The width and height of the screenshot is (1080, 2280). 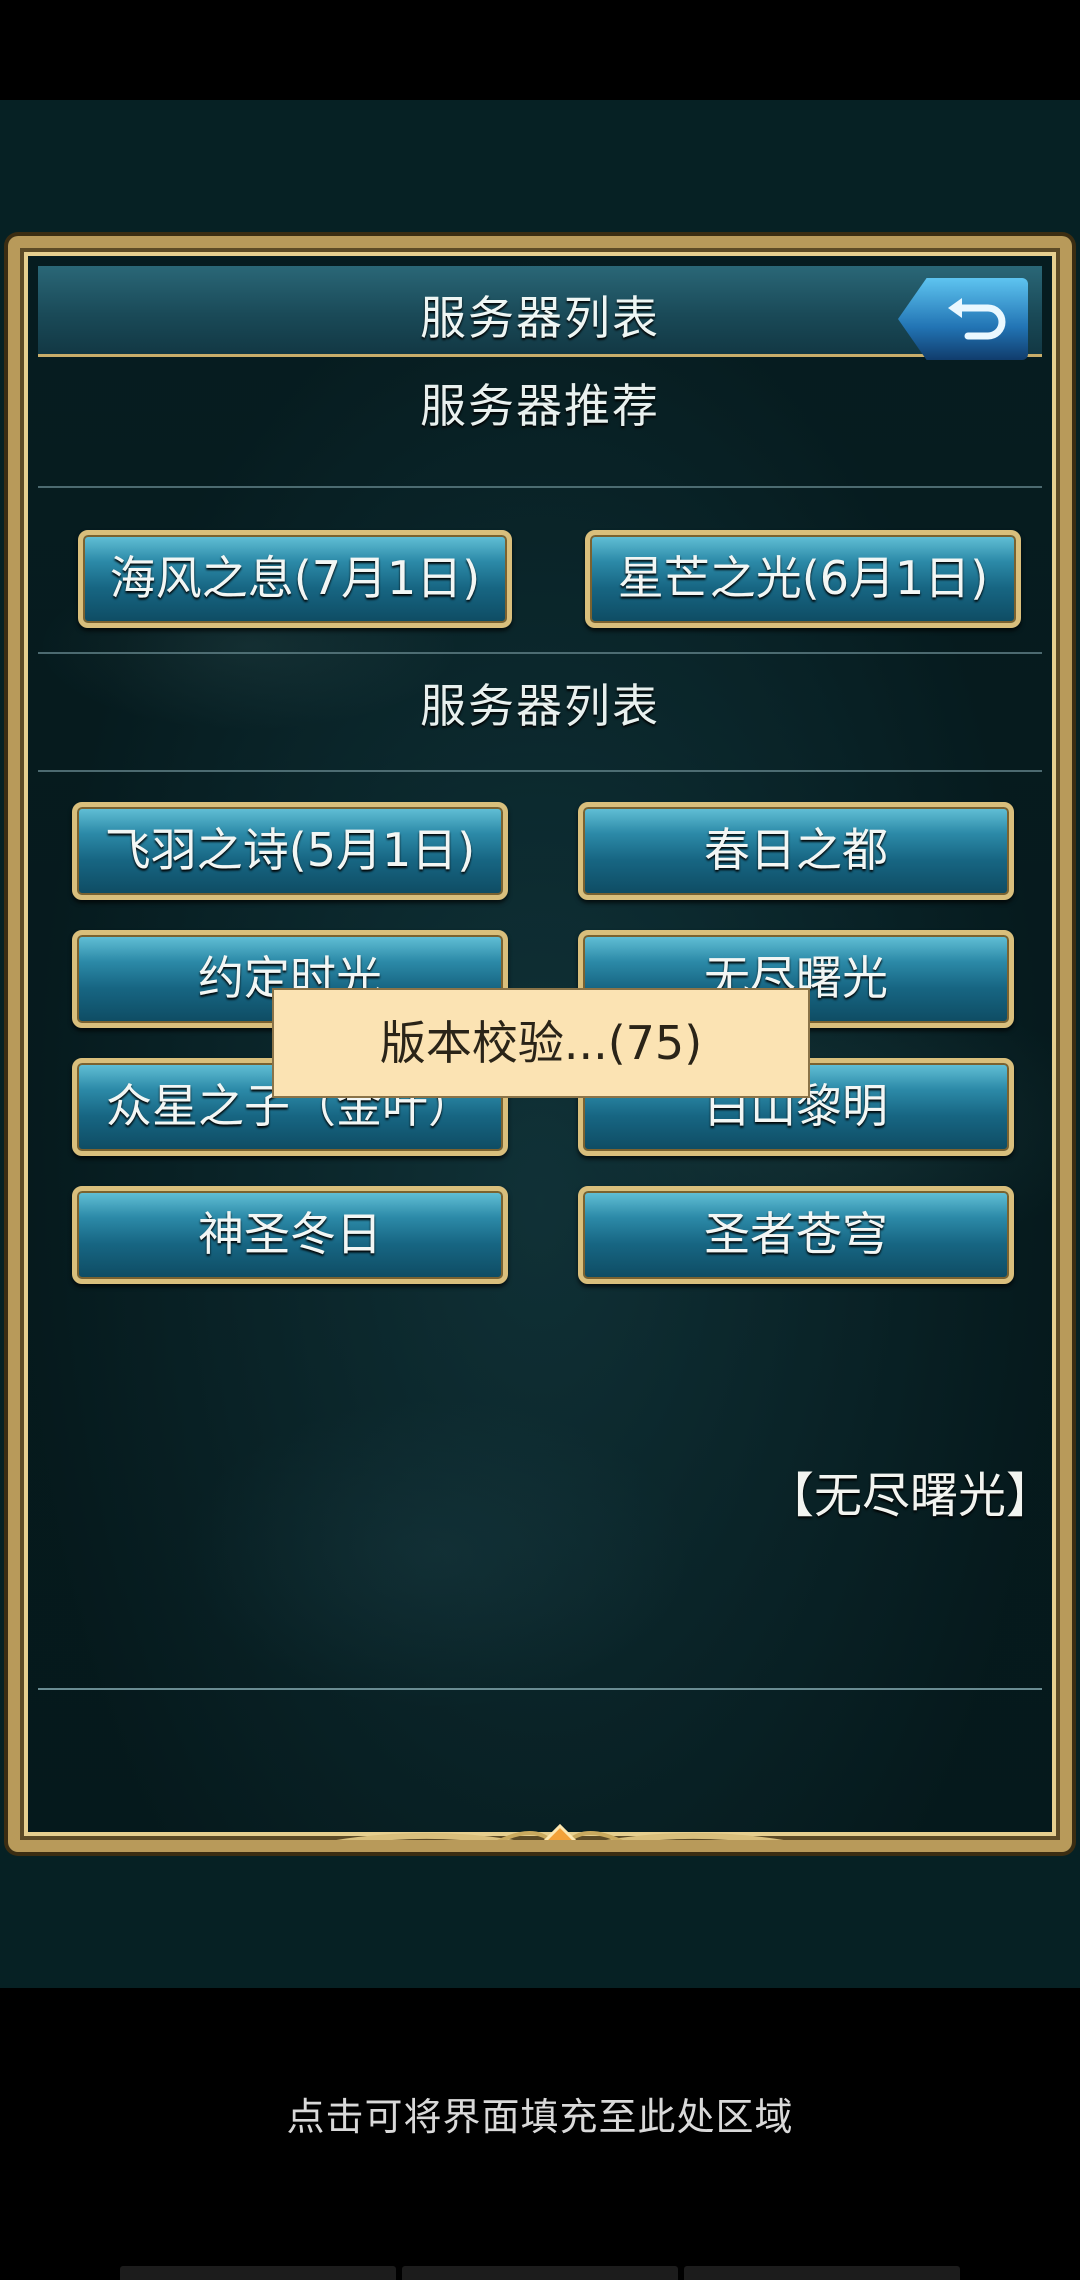 I want to click on recommended-server-button: 星芒之光(6月1日), so click(x=803, y=579).